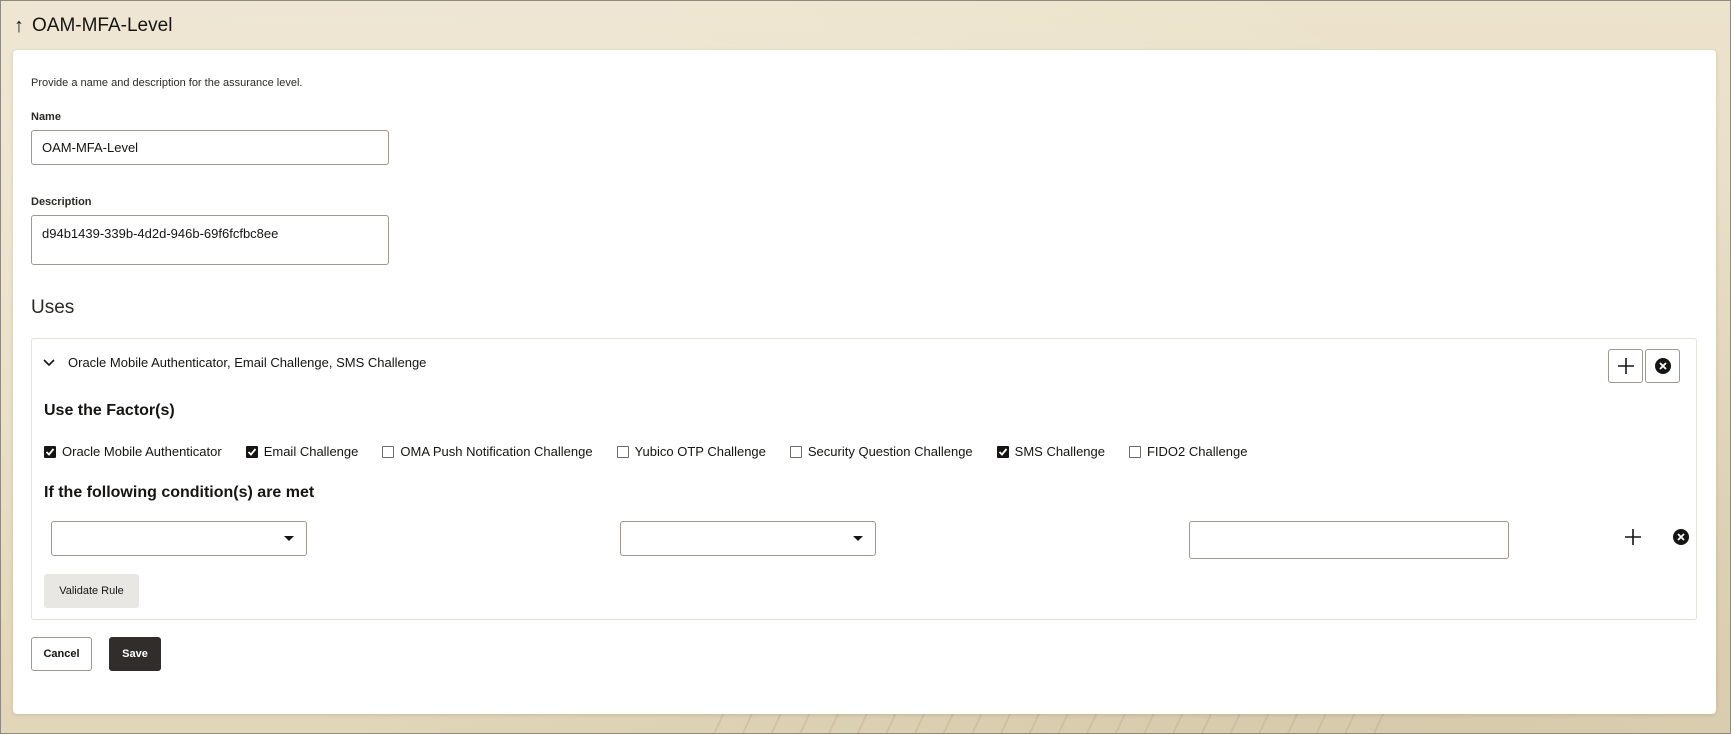 The image size is (1731, 734). What do you see at coordinates (496, 451) in the screenshot?
I see `factor-label: OMA Push Notification Challenge` at bounding box center [496, 451].